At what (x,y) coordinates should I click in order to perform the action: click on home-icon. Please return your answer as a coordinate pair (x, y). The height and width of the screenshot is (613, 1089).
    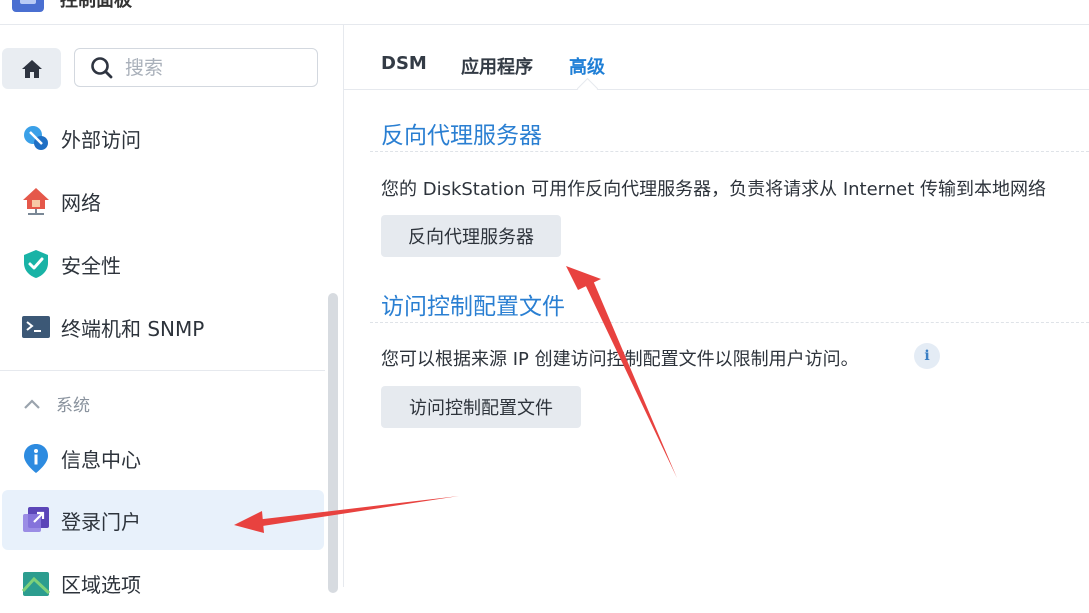
    Looking at the image, I should click on (31, 68).